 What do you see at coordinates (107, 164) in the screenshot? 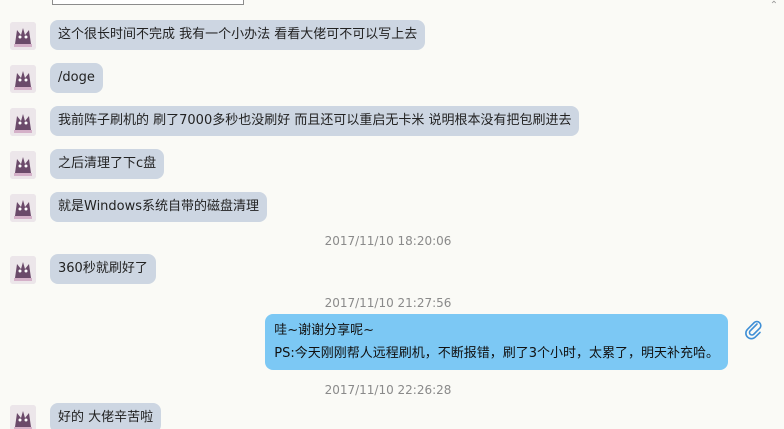
I see `message-bubble: 之后清理了下c盘` at bounding box center [107, 164].